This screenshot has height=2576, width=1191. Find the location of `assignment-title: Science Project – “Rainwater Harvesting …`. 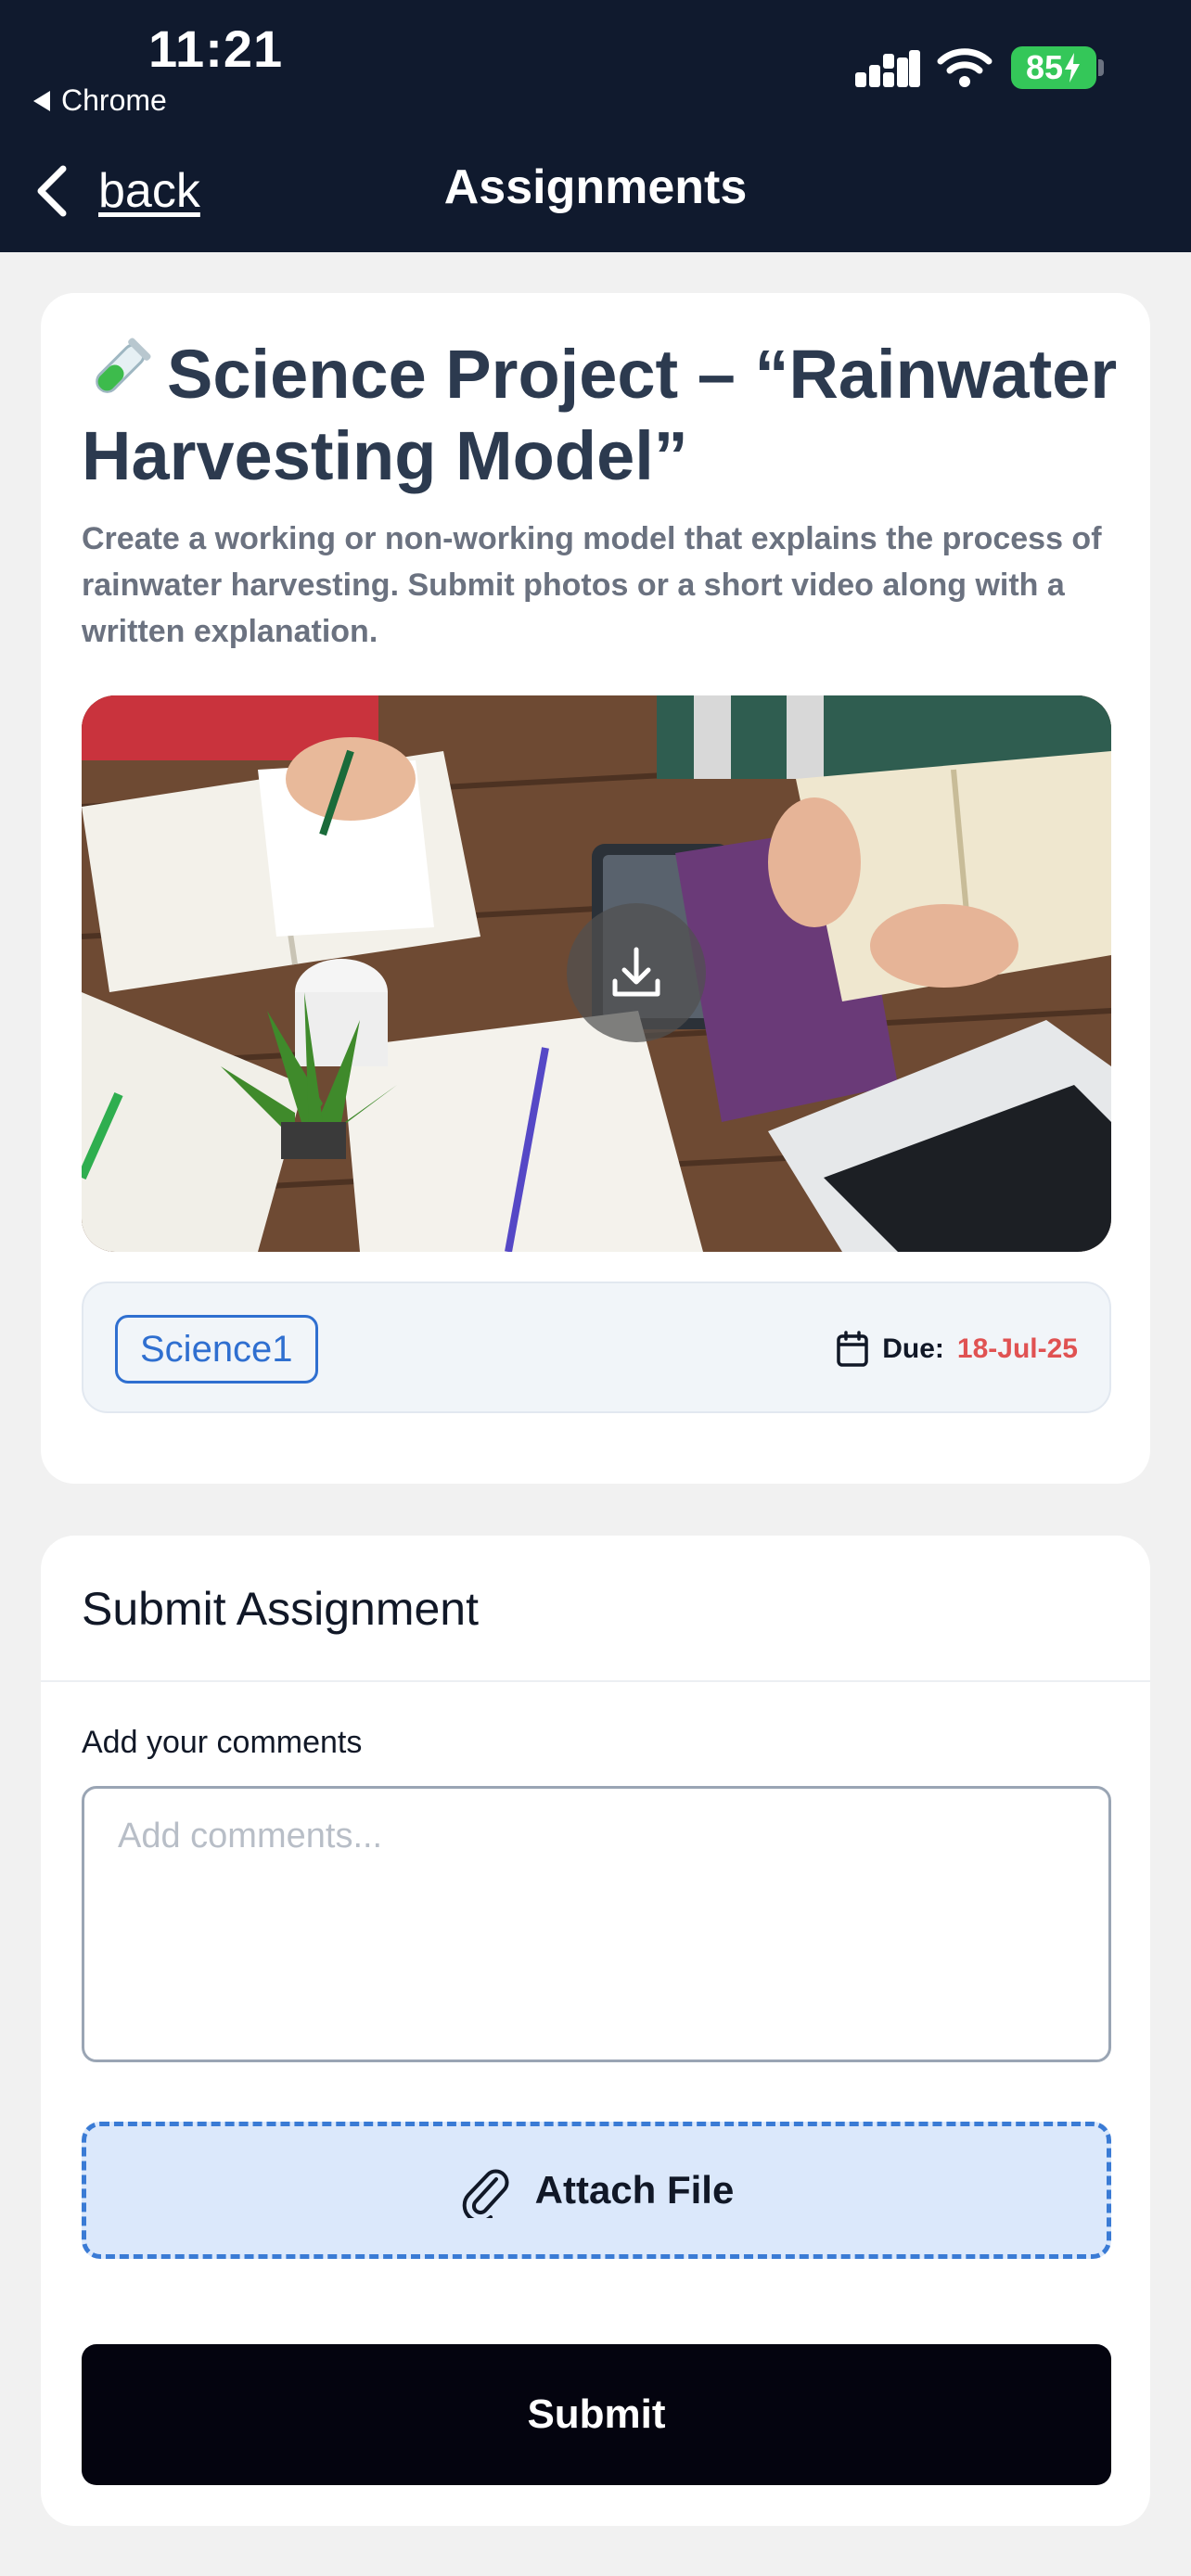

assignment-title: Science Project – “Rainwater Harvesting … is located at coordinates (601, 415).